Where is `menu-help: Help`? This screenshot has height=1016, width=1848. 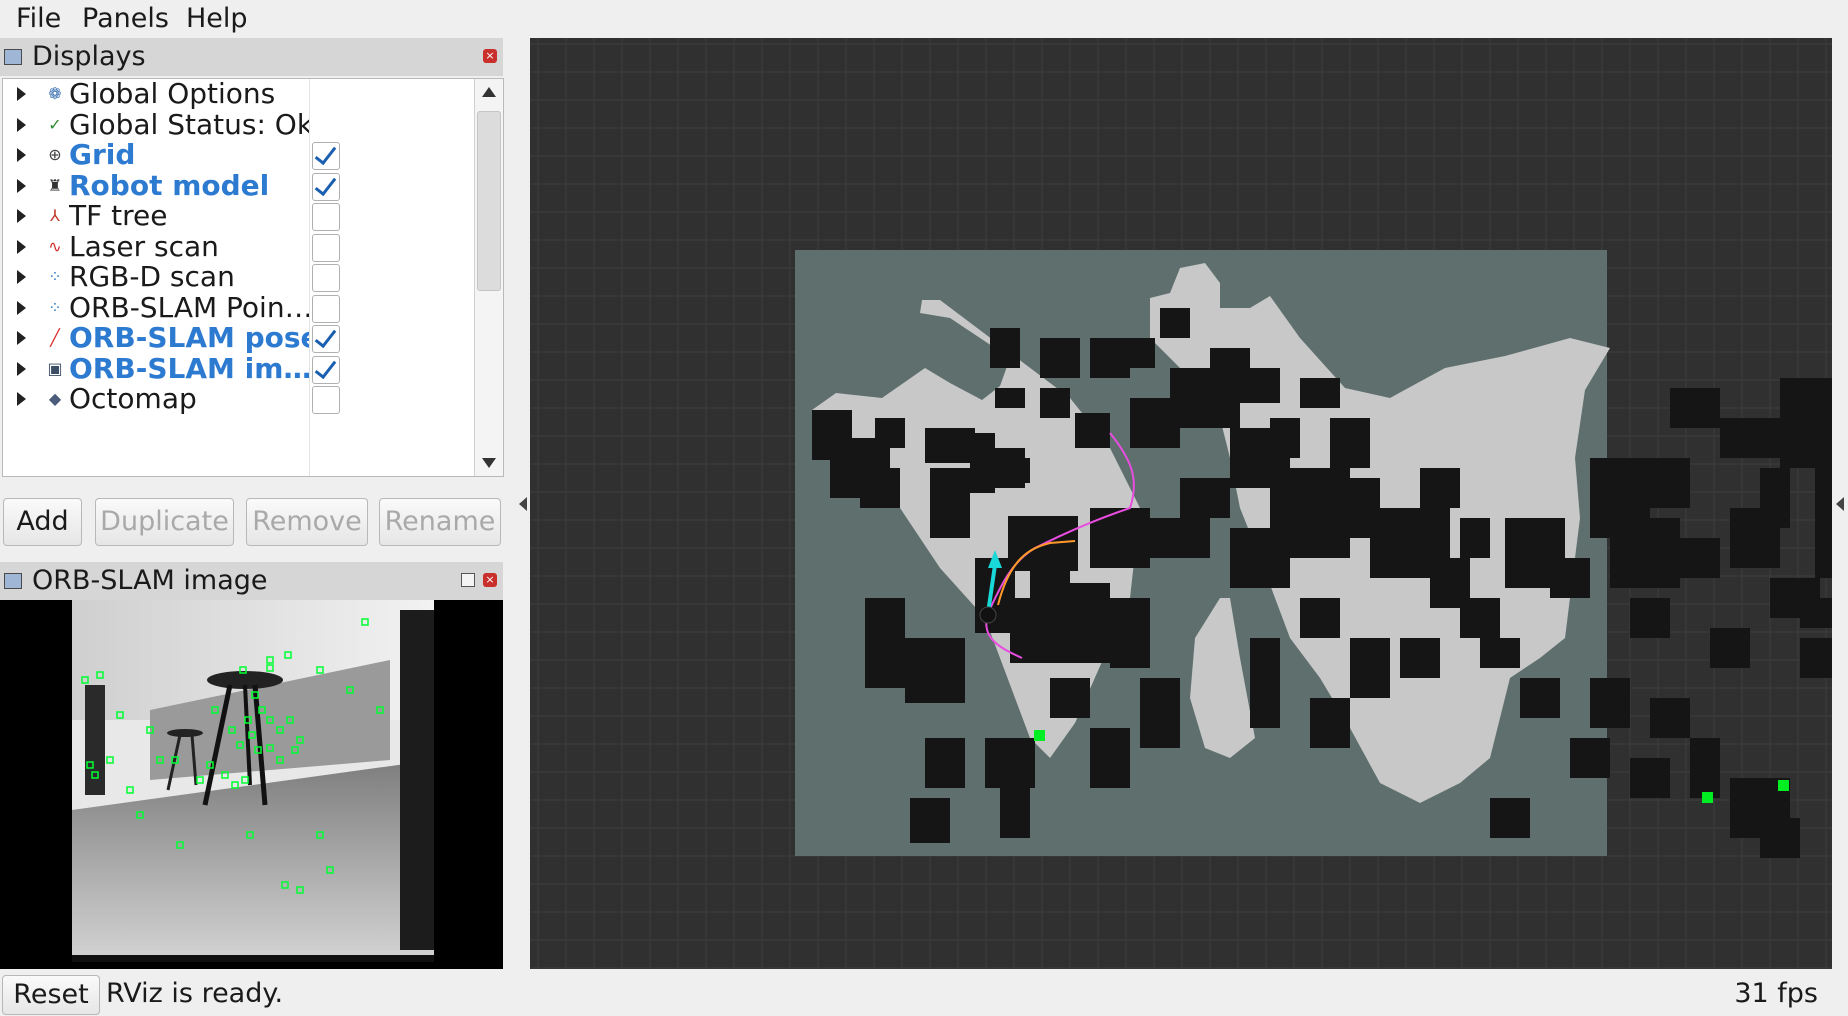 menu-help: Help is located at coordinates (217, 19).